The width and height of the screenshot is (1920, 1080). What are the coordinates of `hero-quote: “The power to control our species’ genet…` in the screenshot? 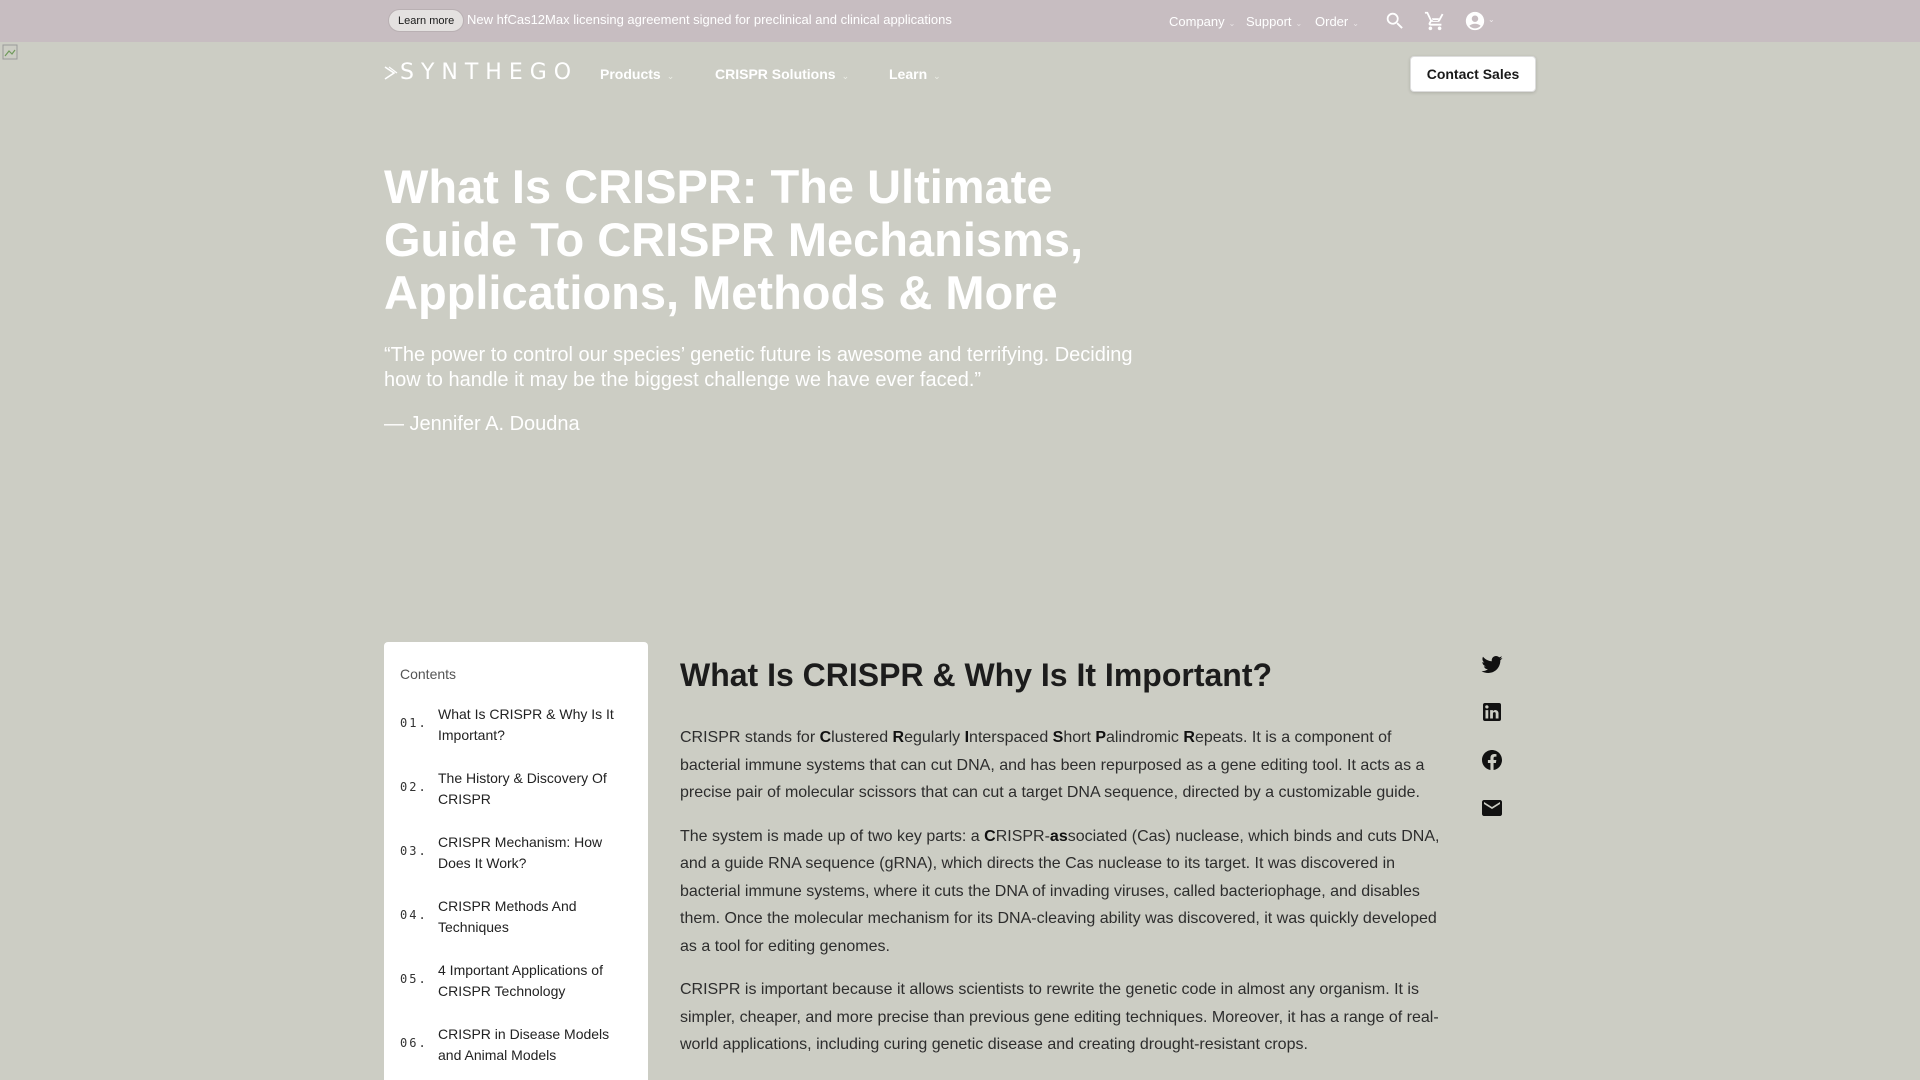 It's located at (758, 367).